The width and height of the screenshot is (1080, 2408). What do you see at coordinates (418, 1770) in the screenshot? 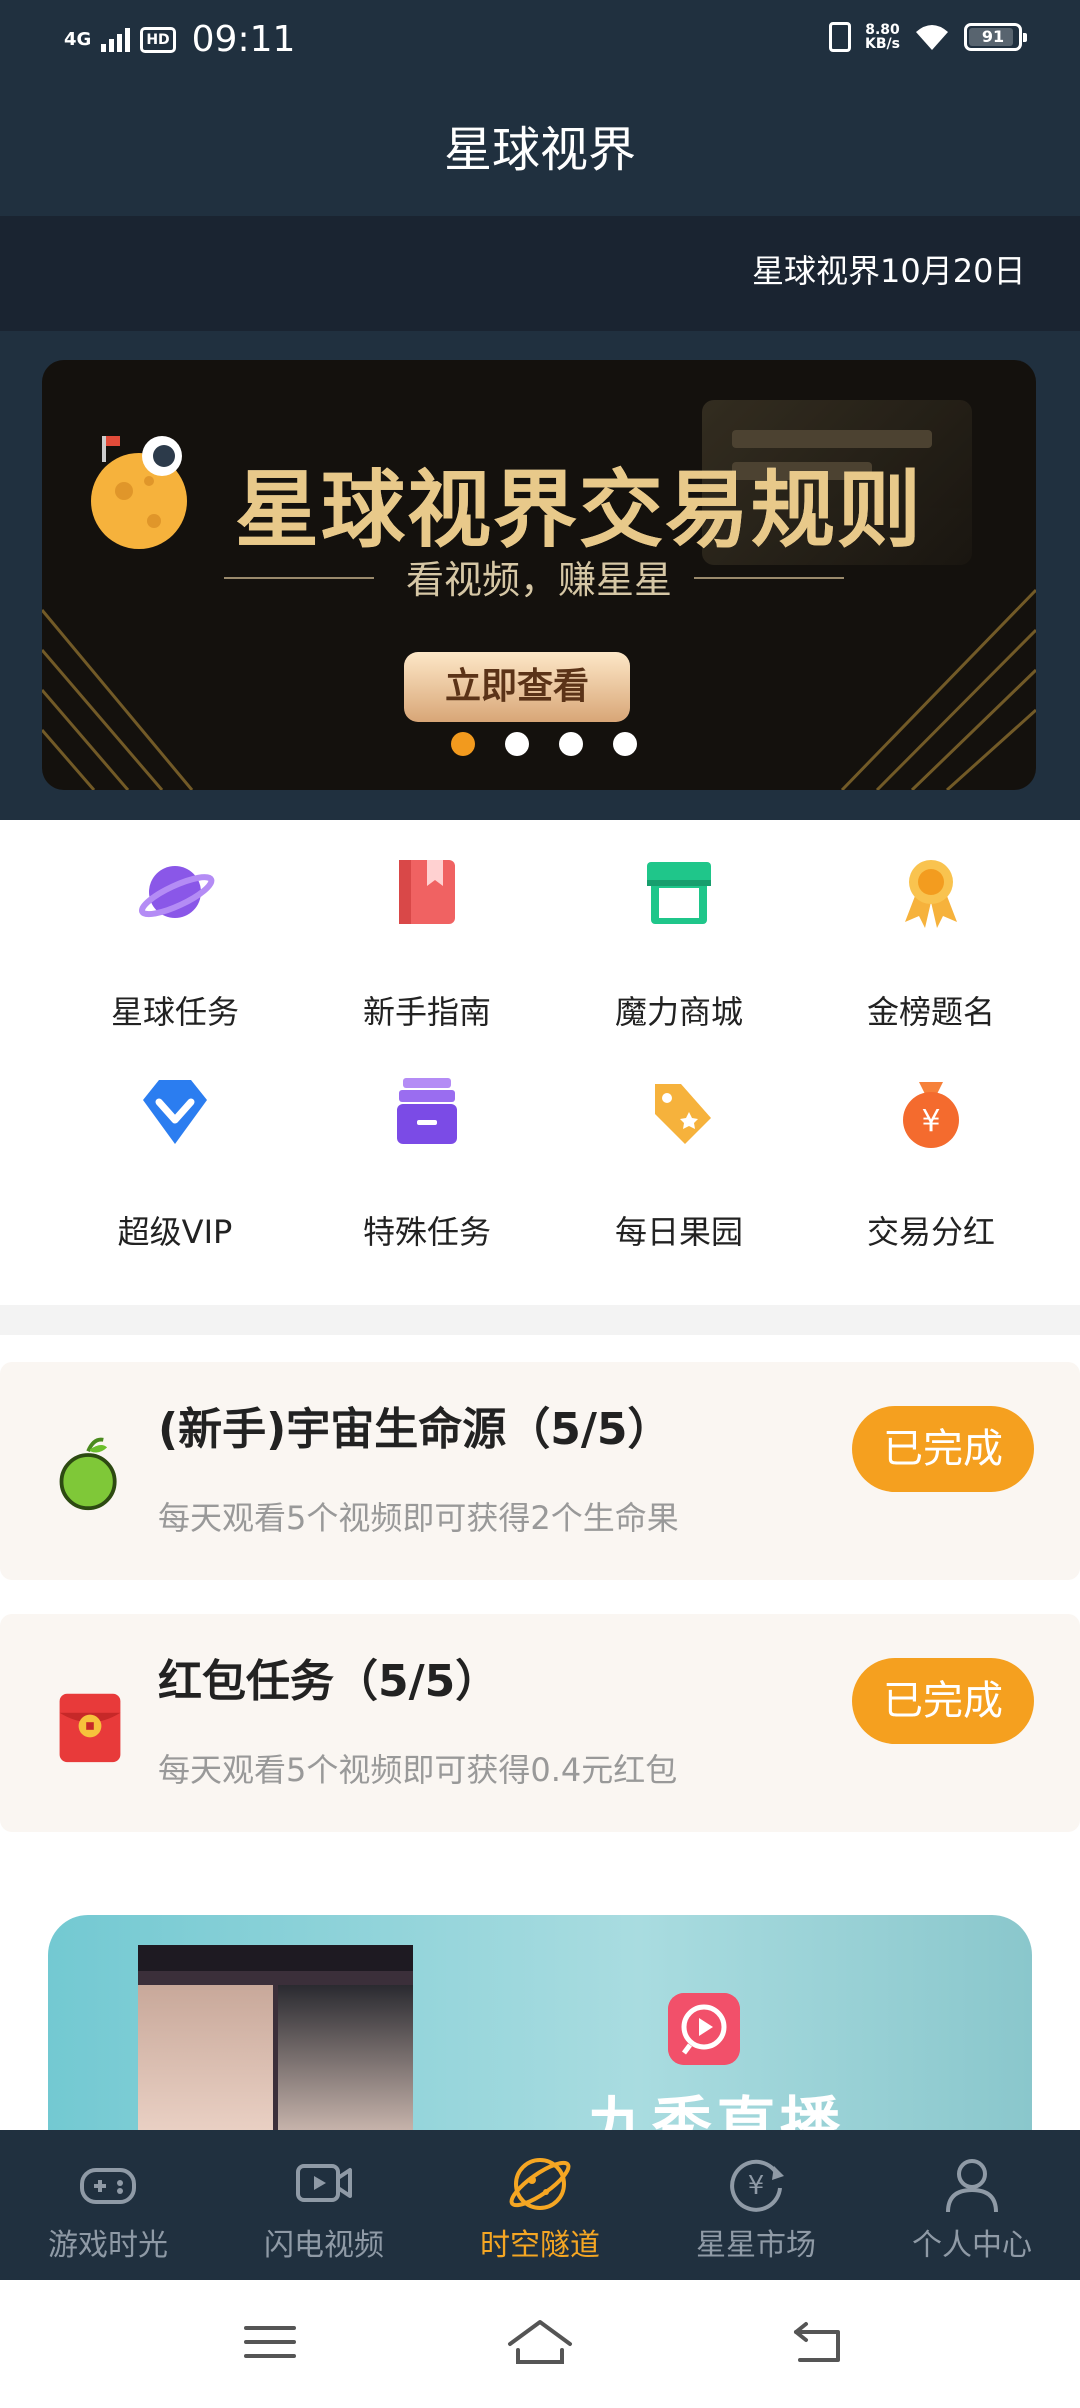
I see `task-description: 每天观看5个视频即可获得0.4元红包` at bounding box center [418, 1770].